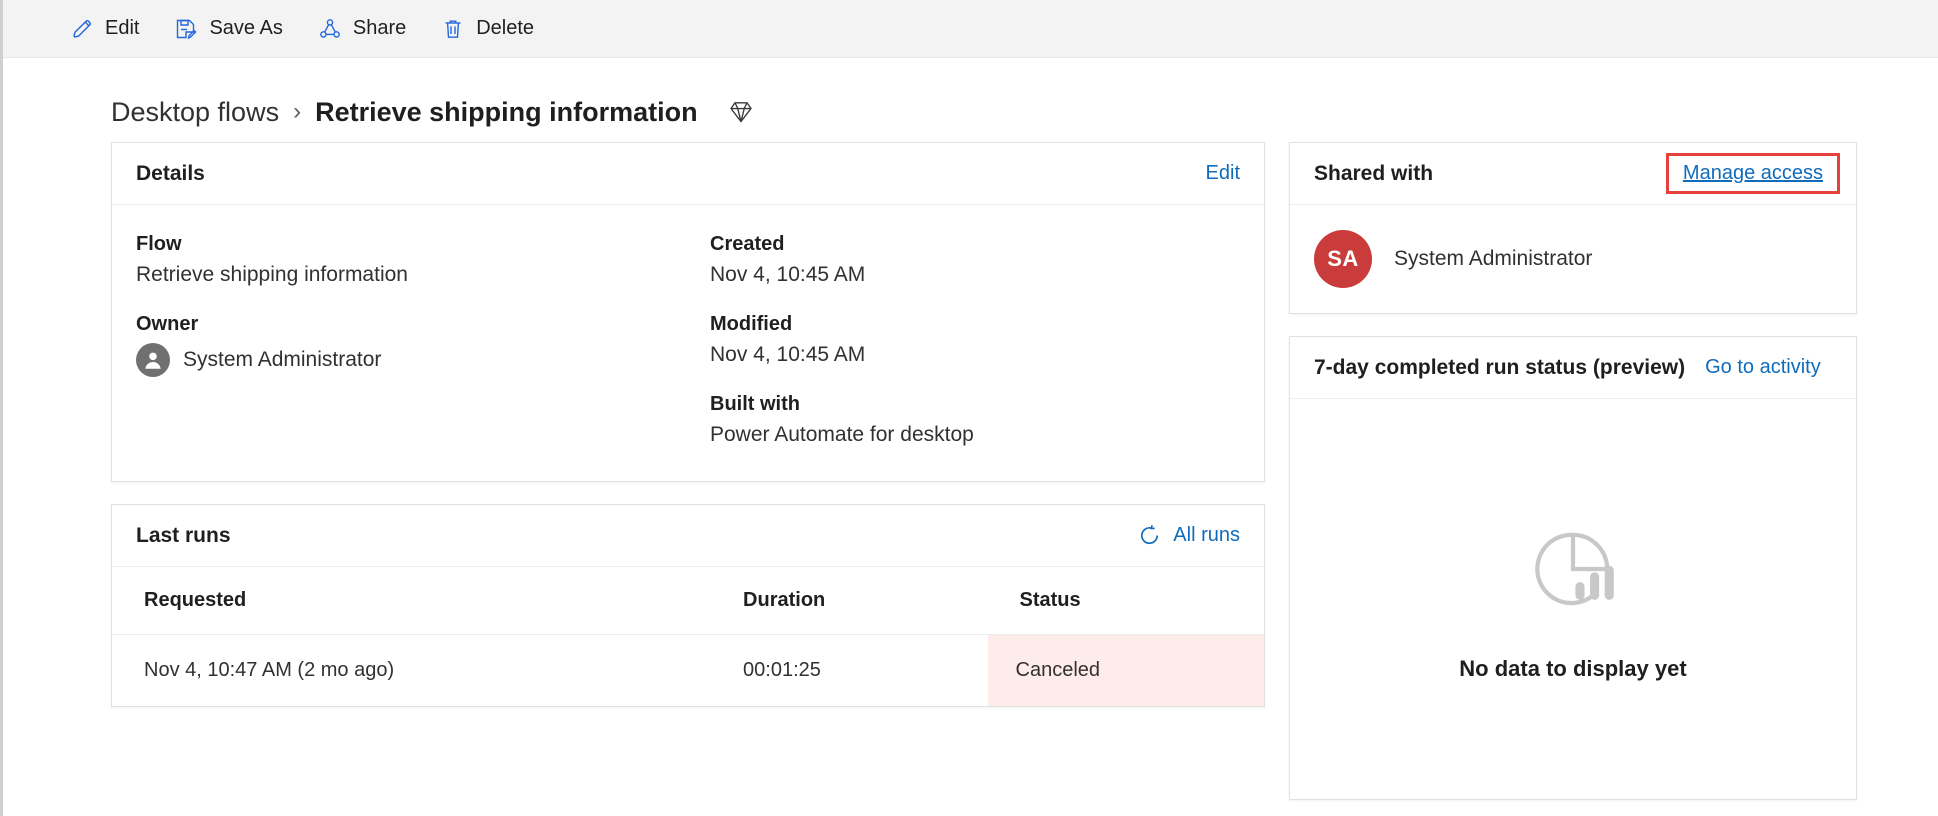 This screenshot has height=816, width=1938. What do you see at coordinates (195, 112) in the screenshot?
I see `breadcrumb-parent-link: Desktop flows` at bounding box center [195, 112].